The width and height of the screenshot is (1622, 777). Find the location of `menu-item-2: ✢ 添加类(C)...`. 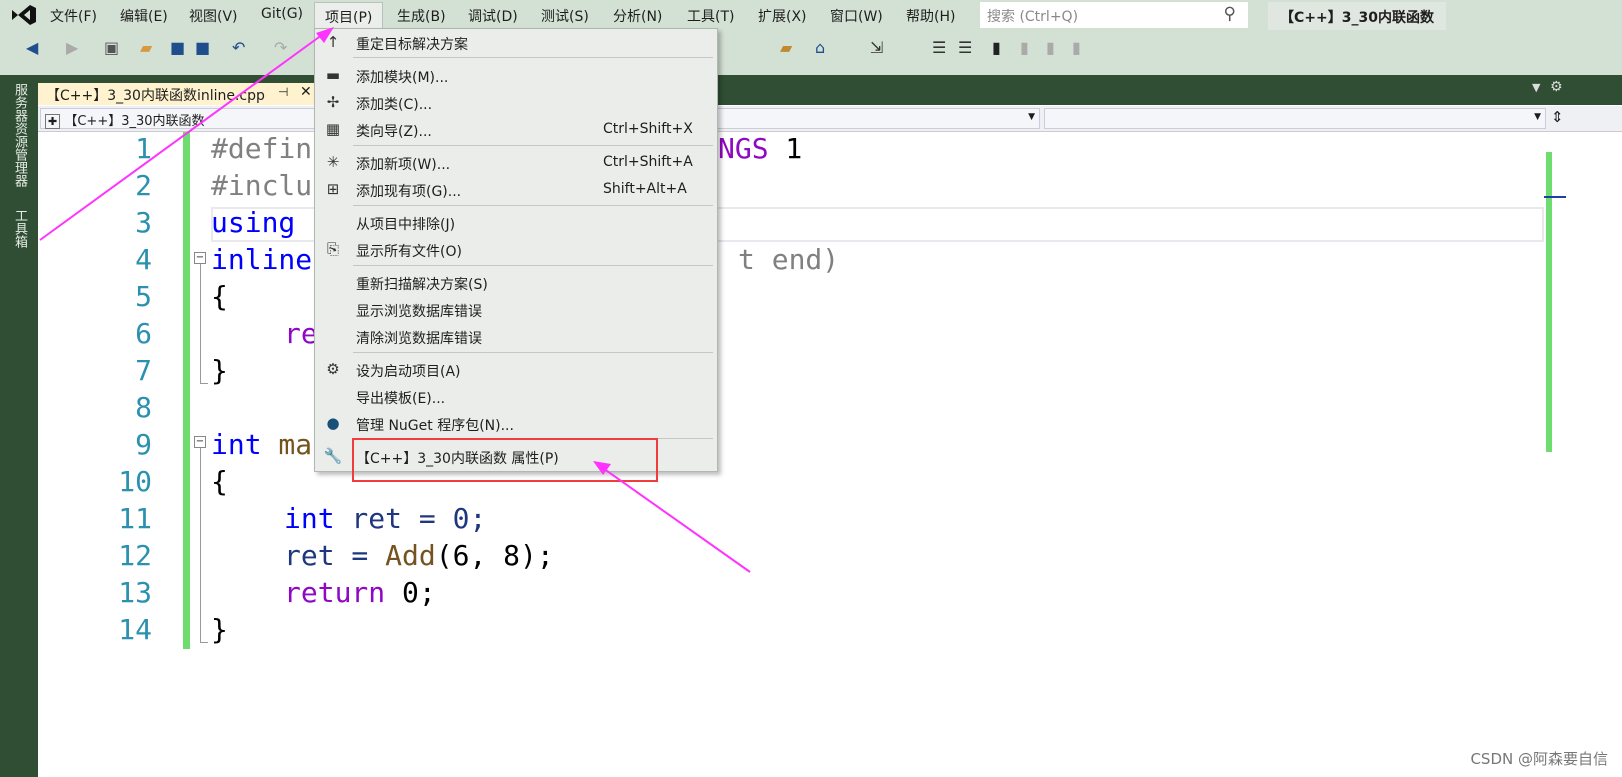

menu-item-2: ✢ 添加类(C)... is located at coordinates (516, 103).